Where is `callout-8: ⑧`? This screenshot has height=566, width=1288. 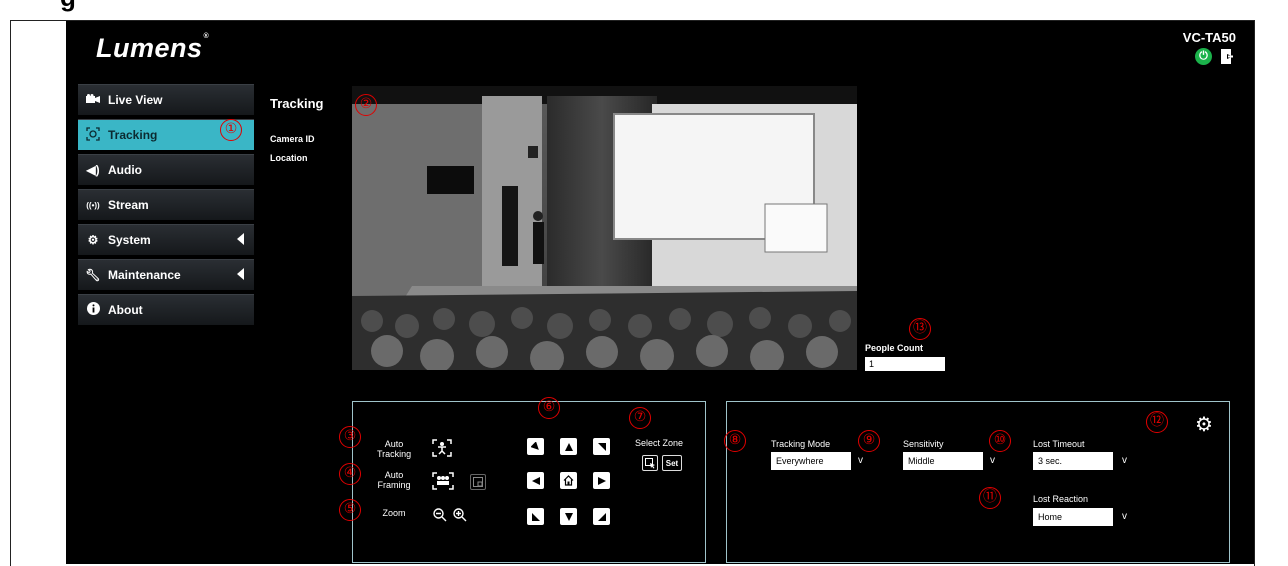 callout-8: ⑧ is located at coordinates (735, 441).